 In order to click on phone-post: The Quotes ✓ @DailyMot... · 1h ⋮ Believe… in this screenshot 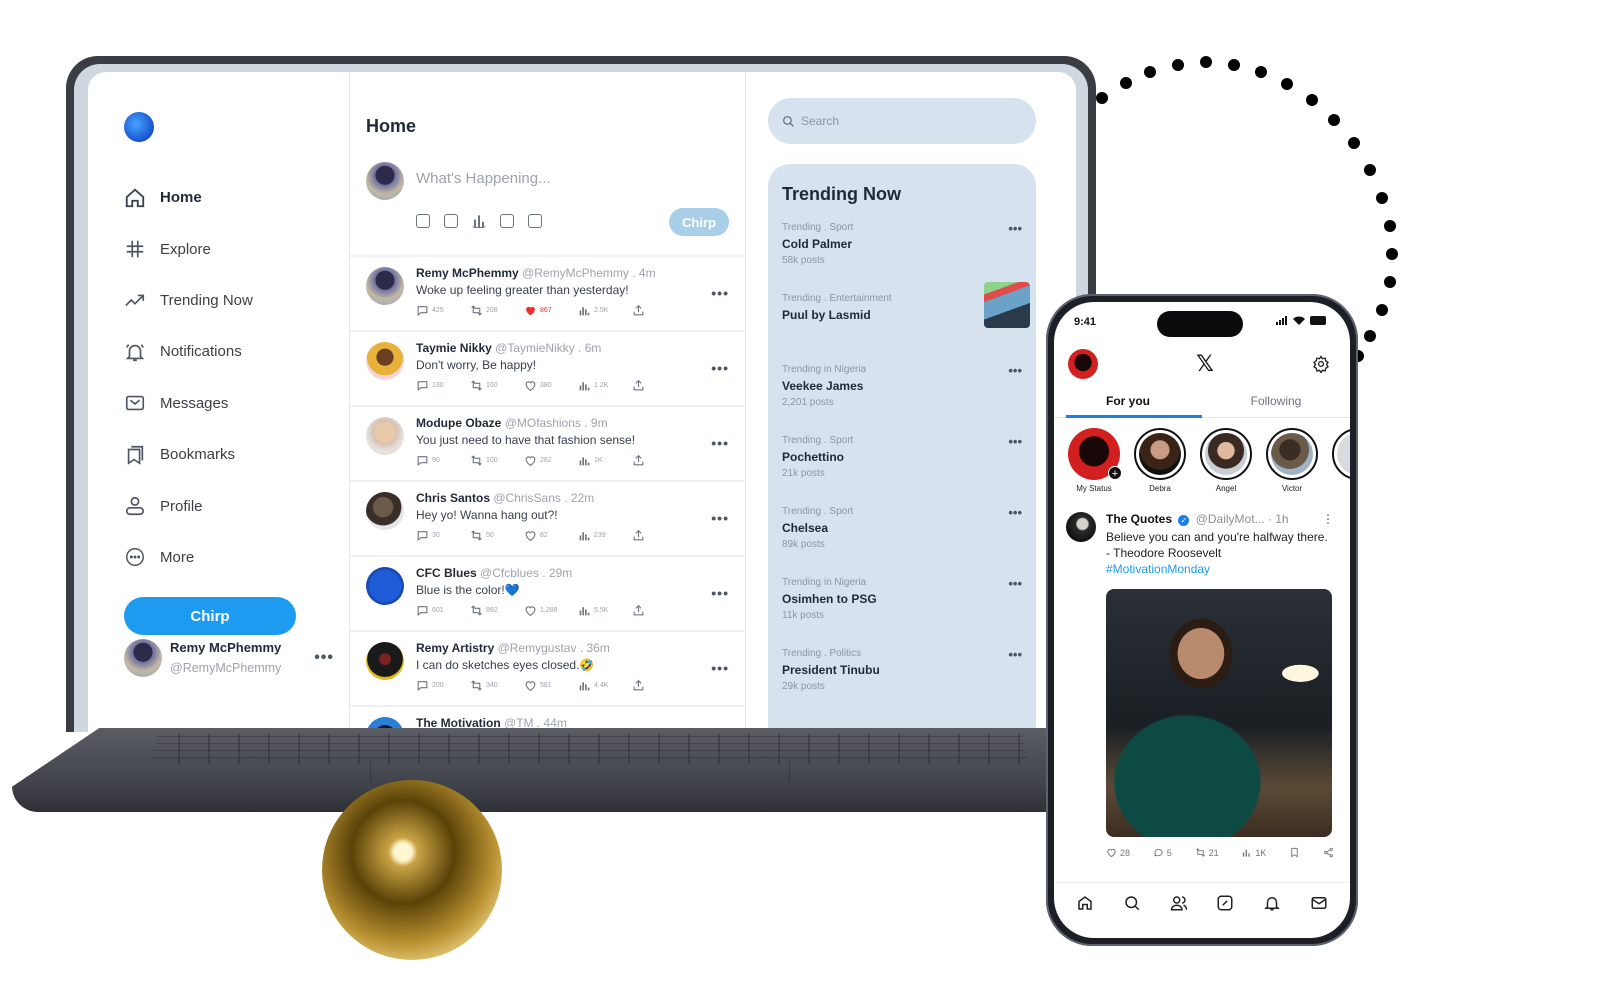, I will do `click(1202, 668)`.